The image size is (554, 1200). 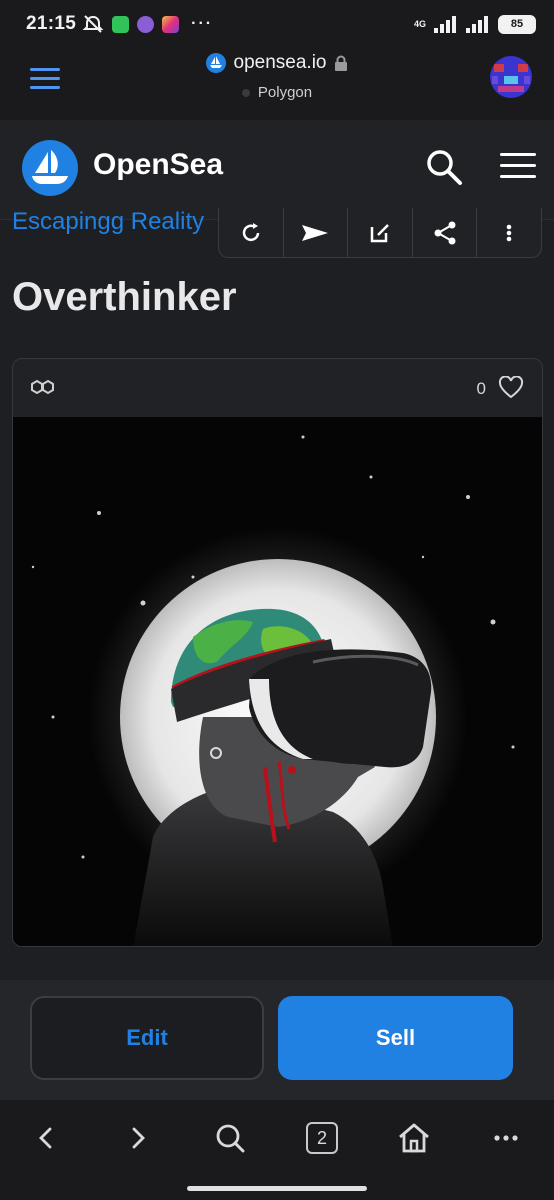 I want to click on asset-actions, so click(x=380, y=233).